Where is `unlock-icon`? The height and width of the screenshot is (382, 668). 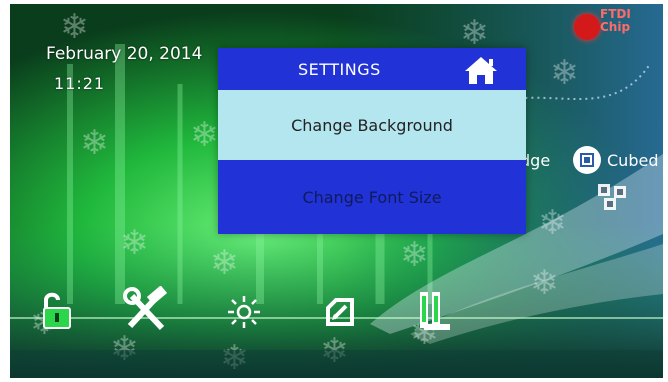 unlock-icon is located at coordinates (57, 310).